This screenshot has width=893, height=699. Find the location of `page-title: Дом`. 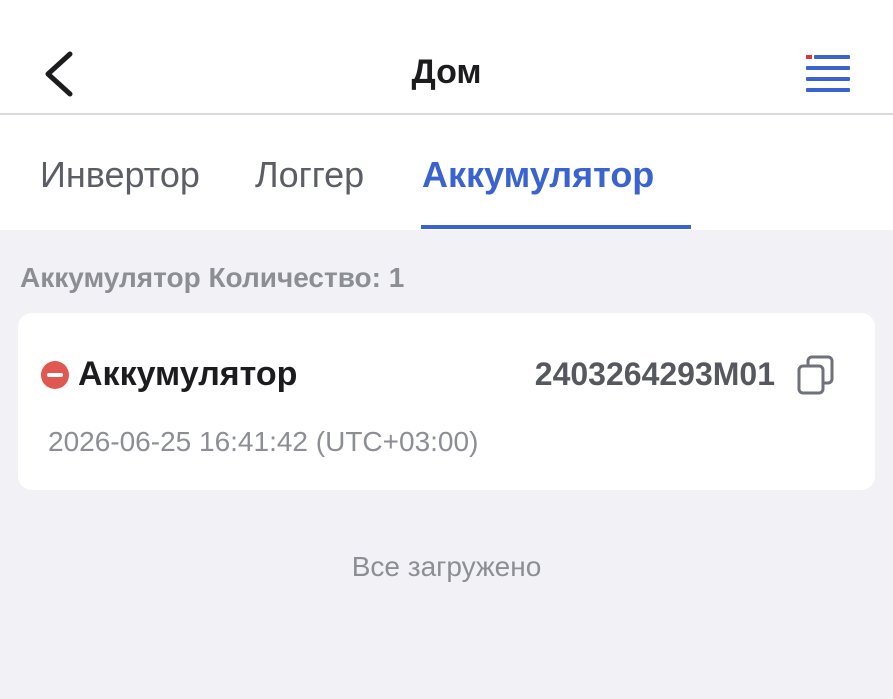

page-title: Дом is located at coordinates (446, 72).